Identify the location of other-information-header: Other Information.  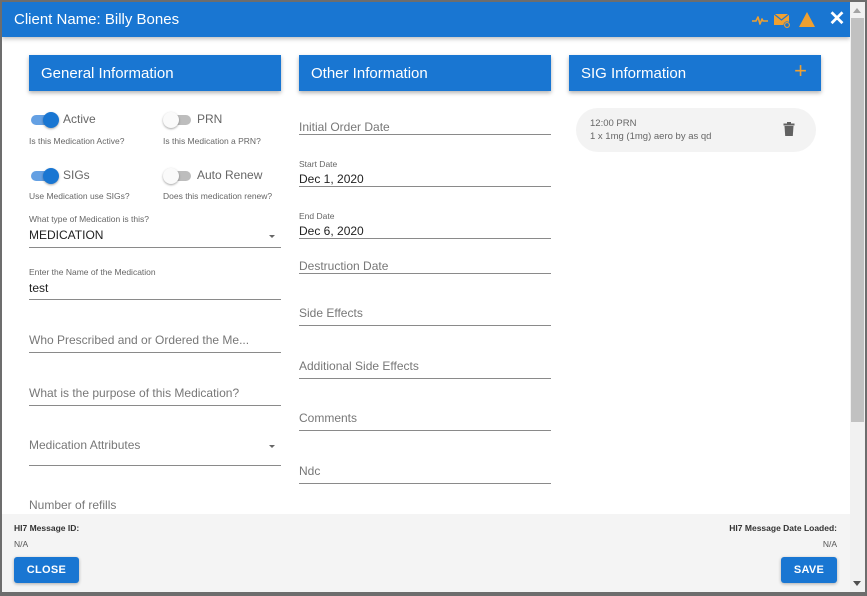
(425, 73).